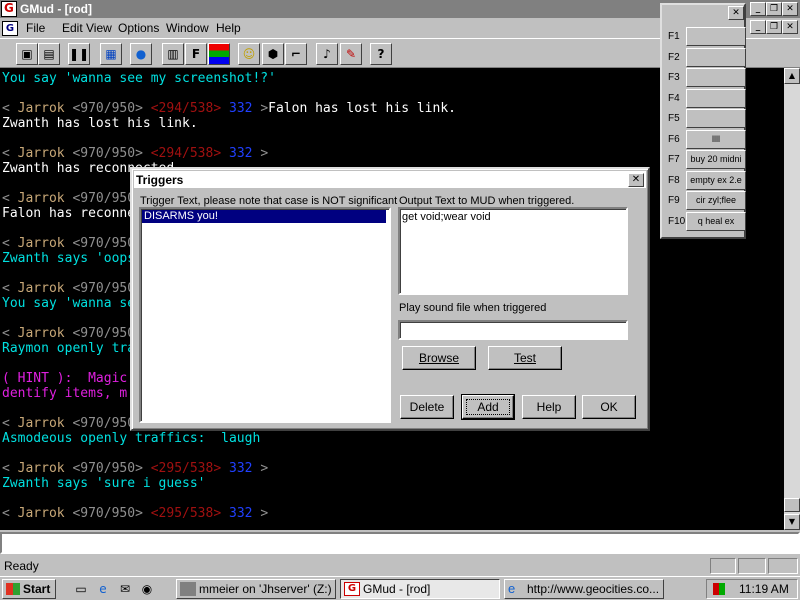 The height and width of the screenshot is (600, 800). I want to click on terminal-line: < Jarrok <970/950> <295/538> 332 >, so click(135, 513).